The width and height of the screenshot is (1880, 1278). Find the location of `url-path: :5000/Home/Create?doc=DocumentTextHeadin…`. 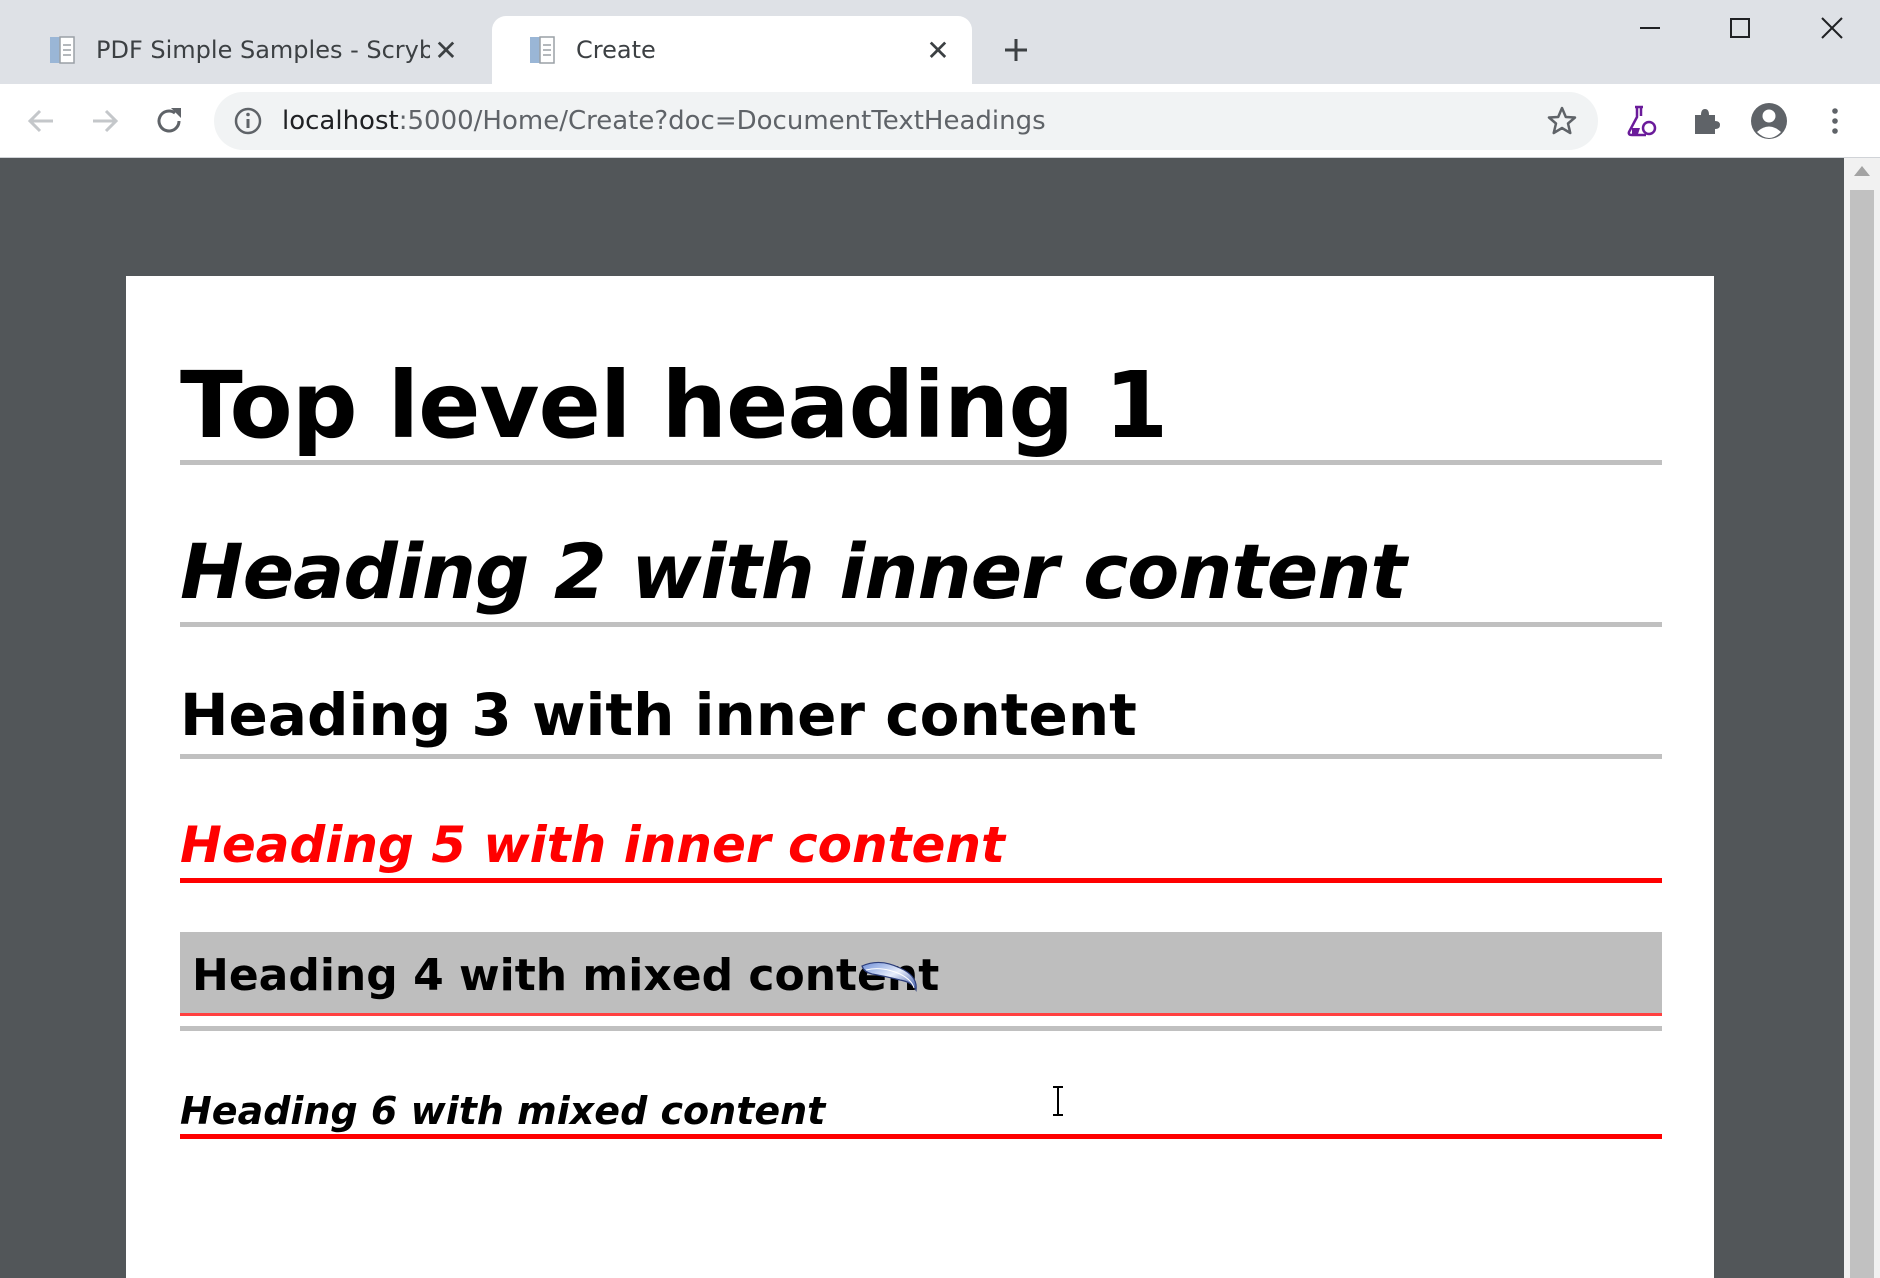

url-path: :5000/Home/Create?doc=DocumentTextHeadin… is located at coordinates (722, 121).